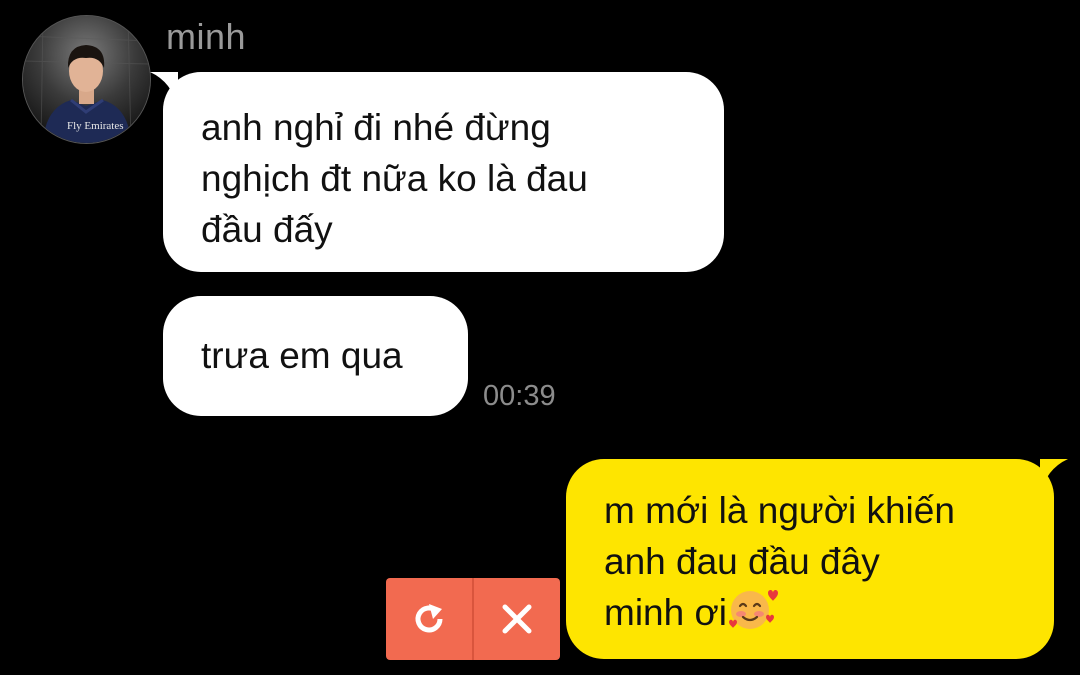  What do you see at coordinates (206, 36) in the screenshot?
I see `sender-name: minh` at bounding box center [206, 36].